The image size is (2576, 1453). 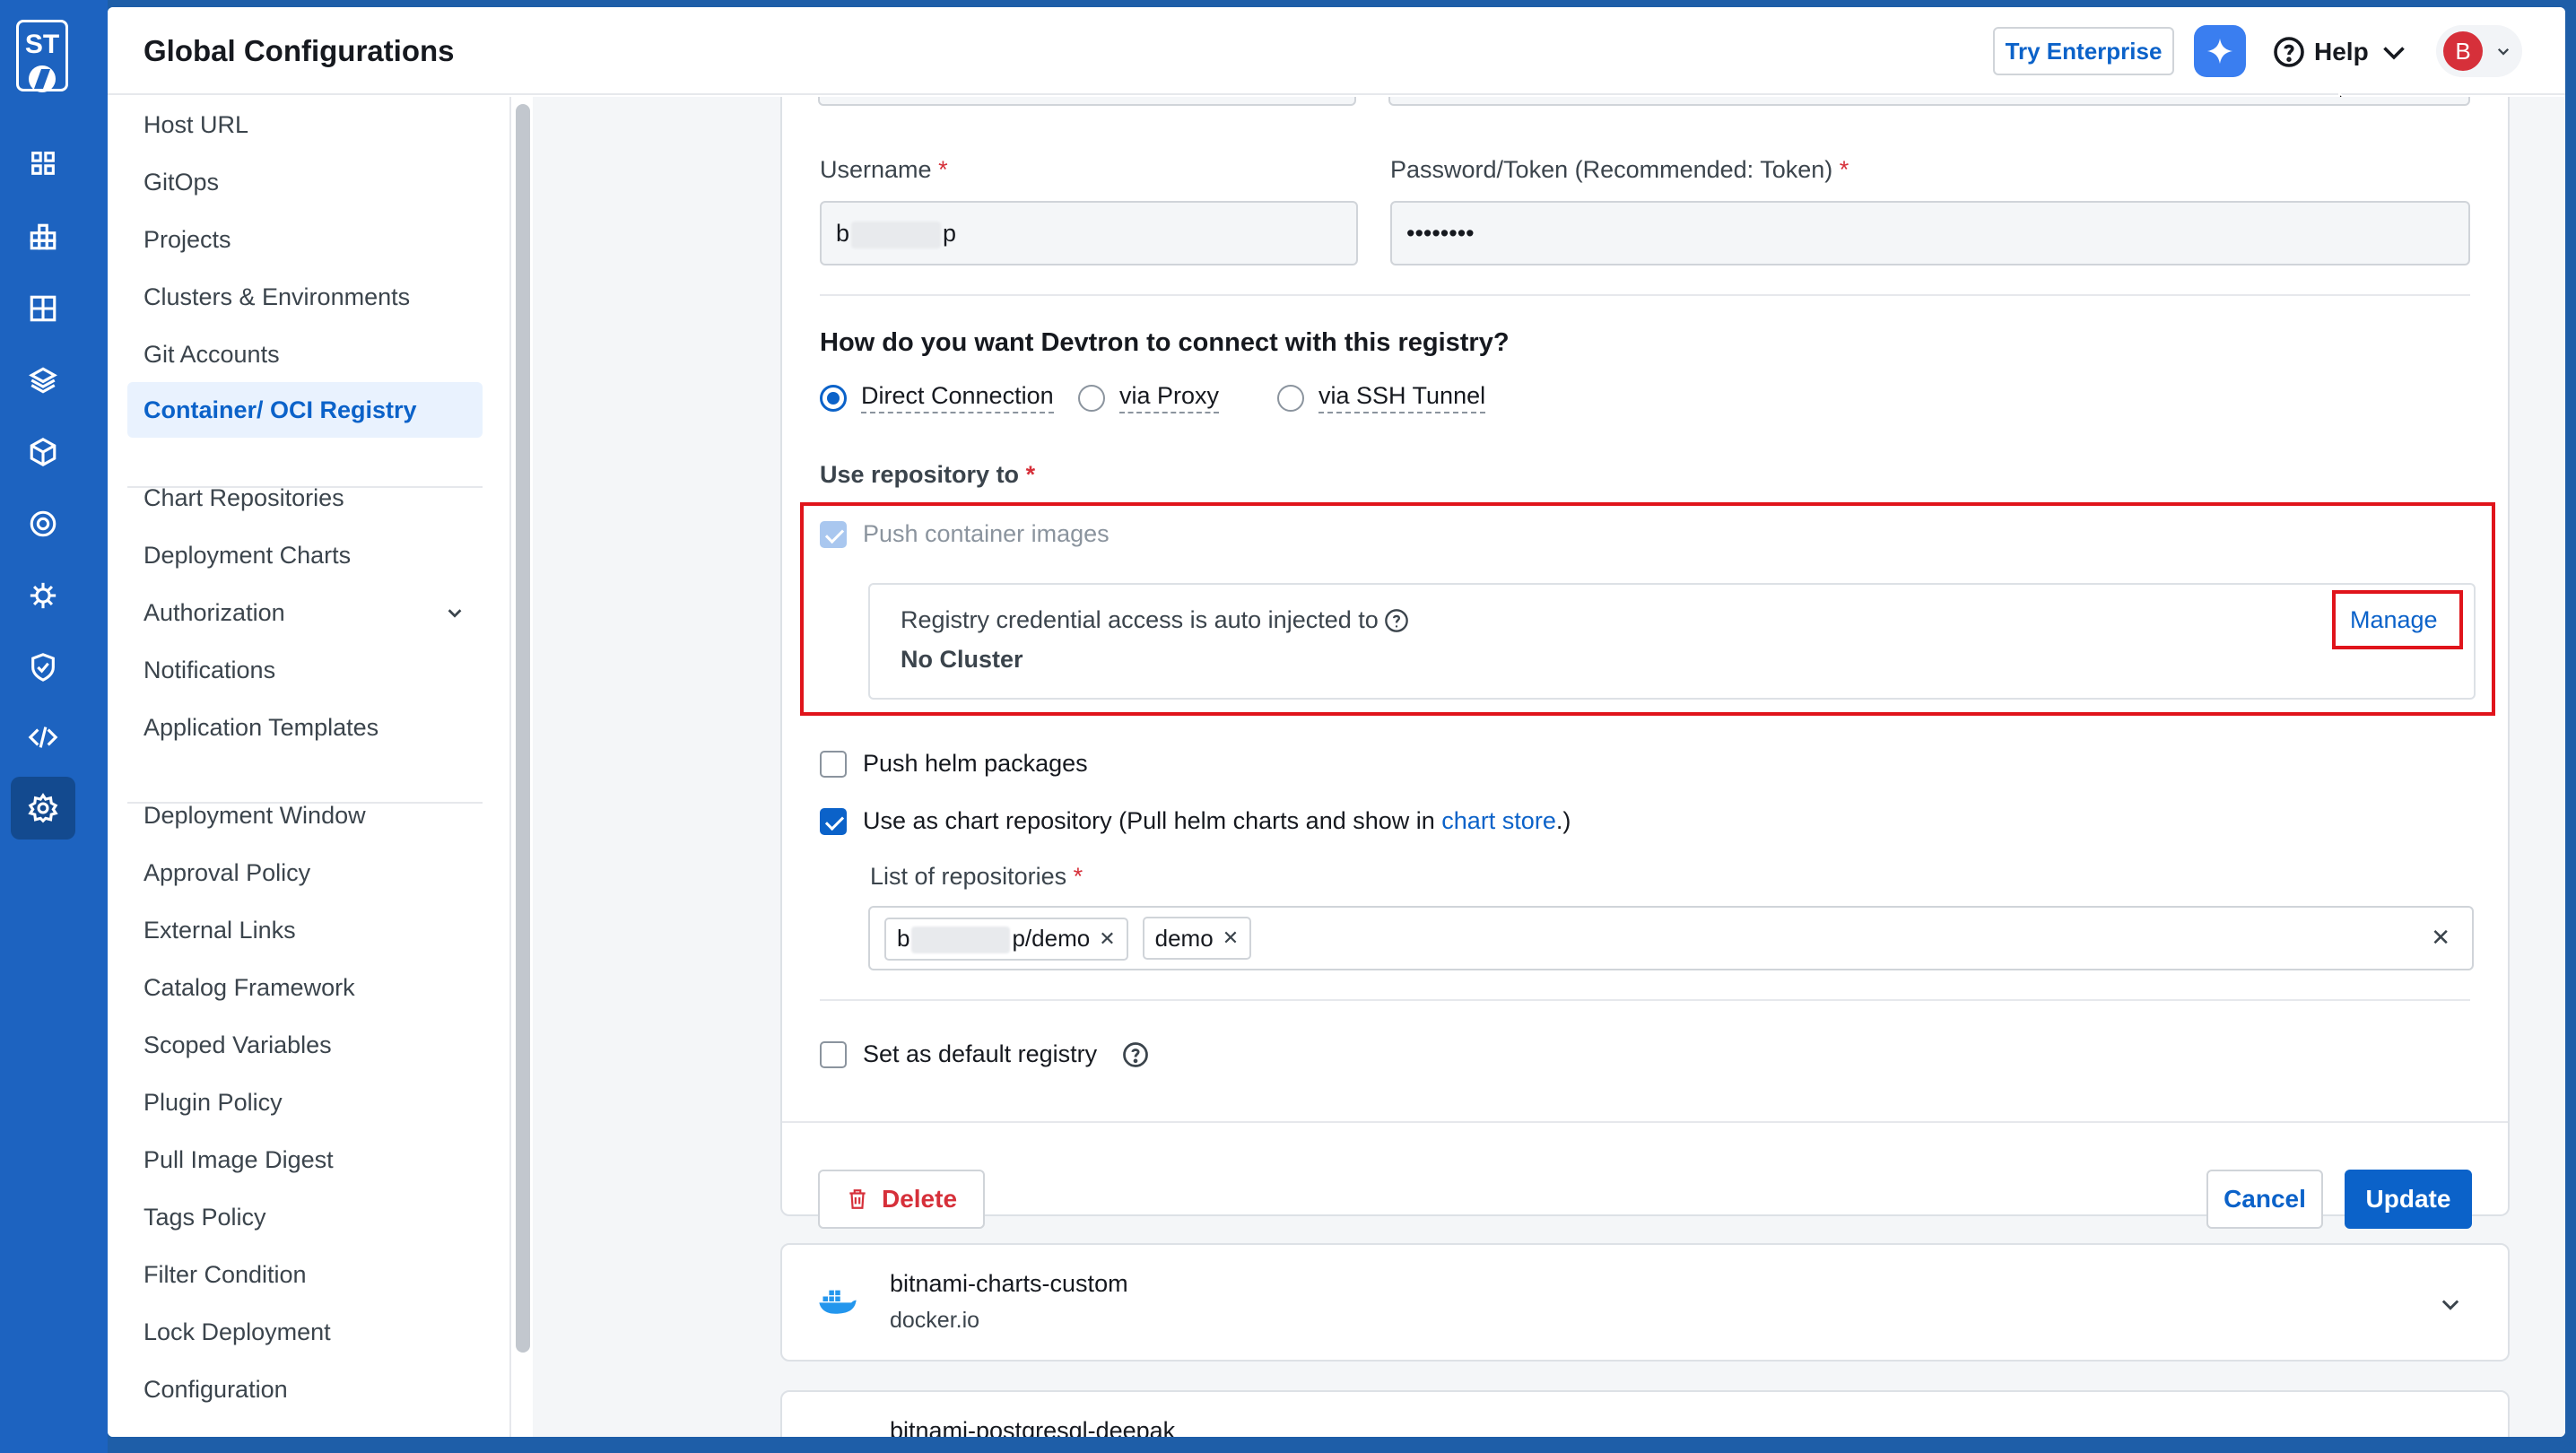 I want to click on redacted-text, so click(x=896, y=234).